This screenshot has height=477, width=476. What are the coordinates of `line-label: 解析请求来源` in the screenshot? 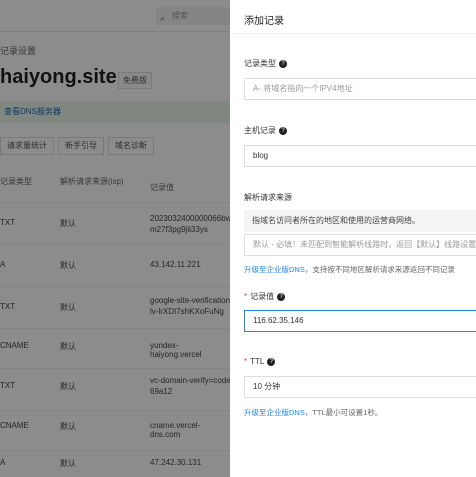 It's located at (268, 197).